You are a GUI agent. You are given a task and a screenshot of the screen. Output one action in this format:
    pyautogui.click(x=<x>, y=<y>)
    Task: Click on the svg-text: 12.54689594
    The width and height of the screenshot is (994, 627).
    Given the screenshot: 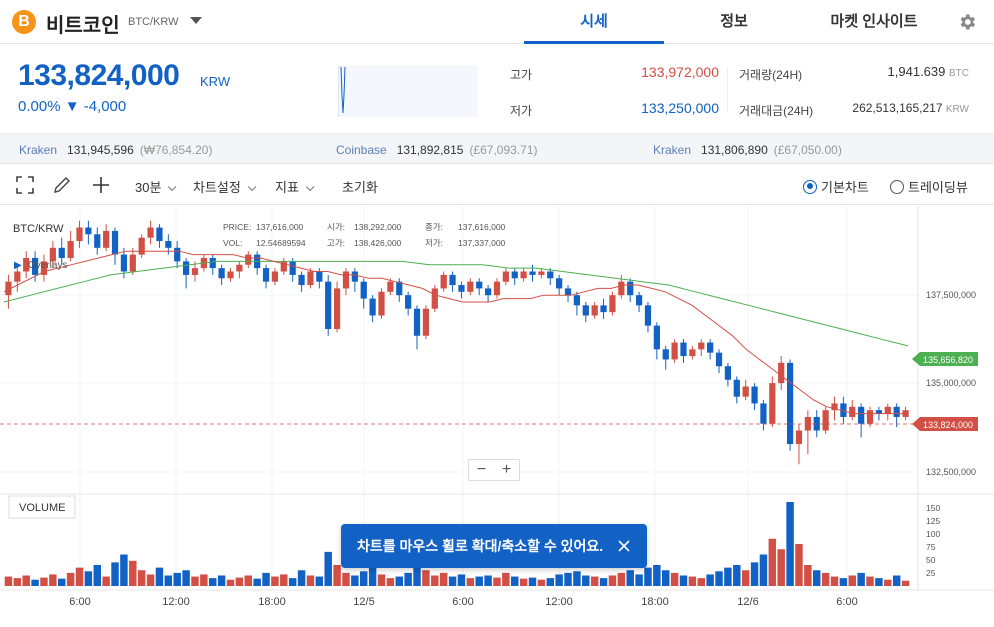 What is the action you would take?
    pyautogui.click(x=281, y=243)
    